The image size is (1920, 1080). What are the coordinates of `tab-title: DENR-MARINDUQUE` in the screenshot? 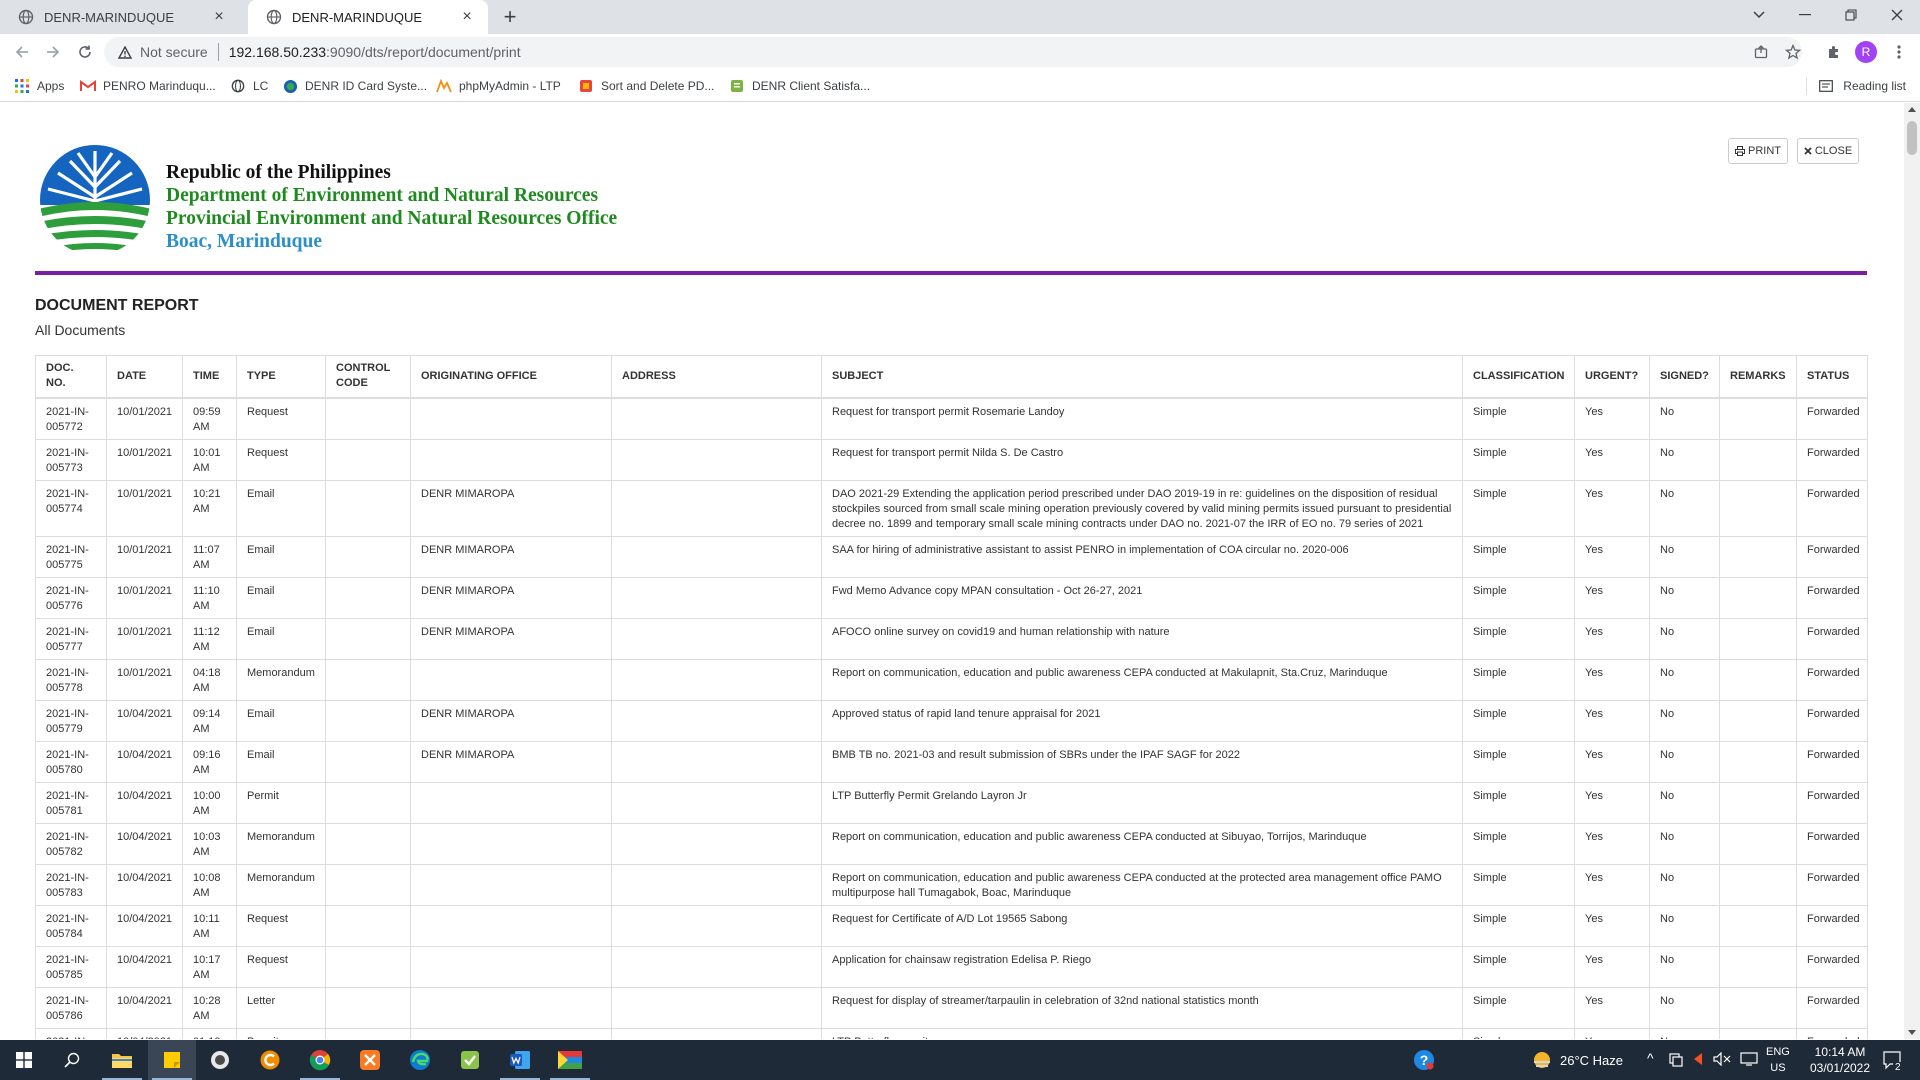 It's located at (357, 17).